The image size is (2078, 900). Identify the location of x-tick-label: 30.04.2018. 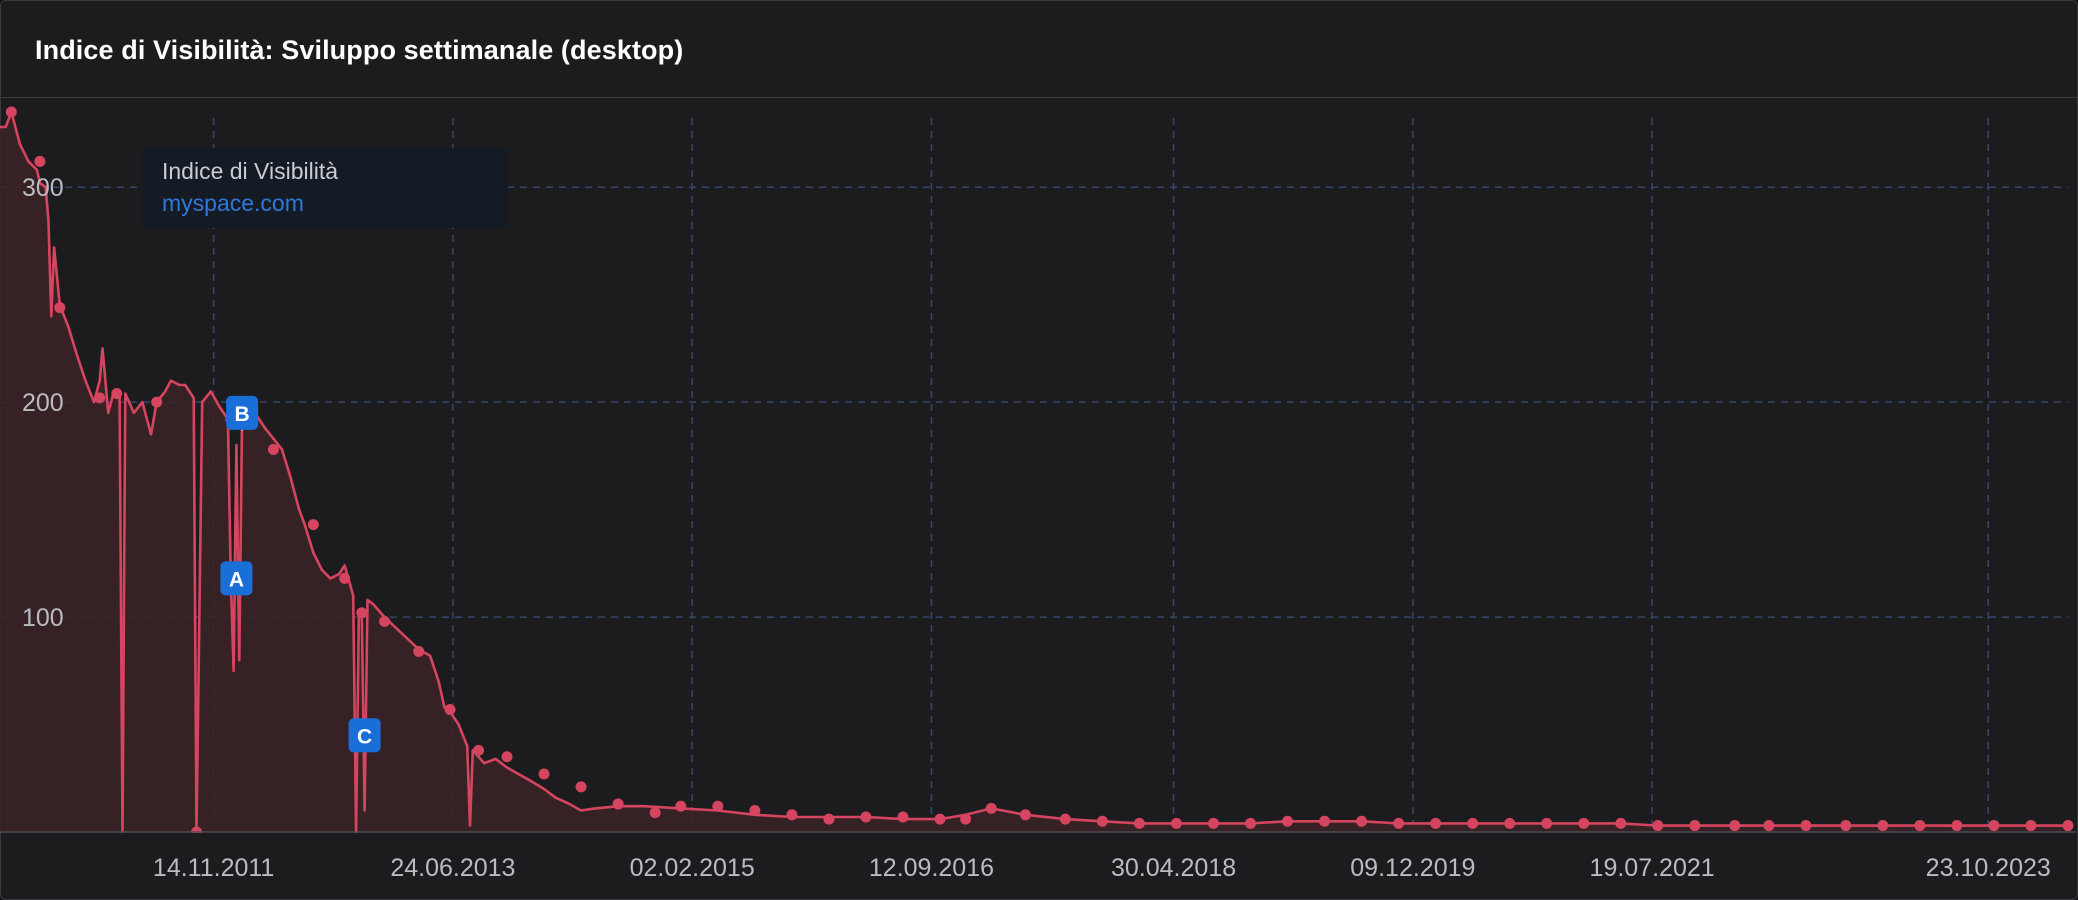
(1173, 868).